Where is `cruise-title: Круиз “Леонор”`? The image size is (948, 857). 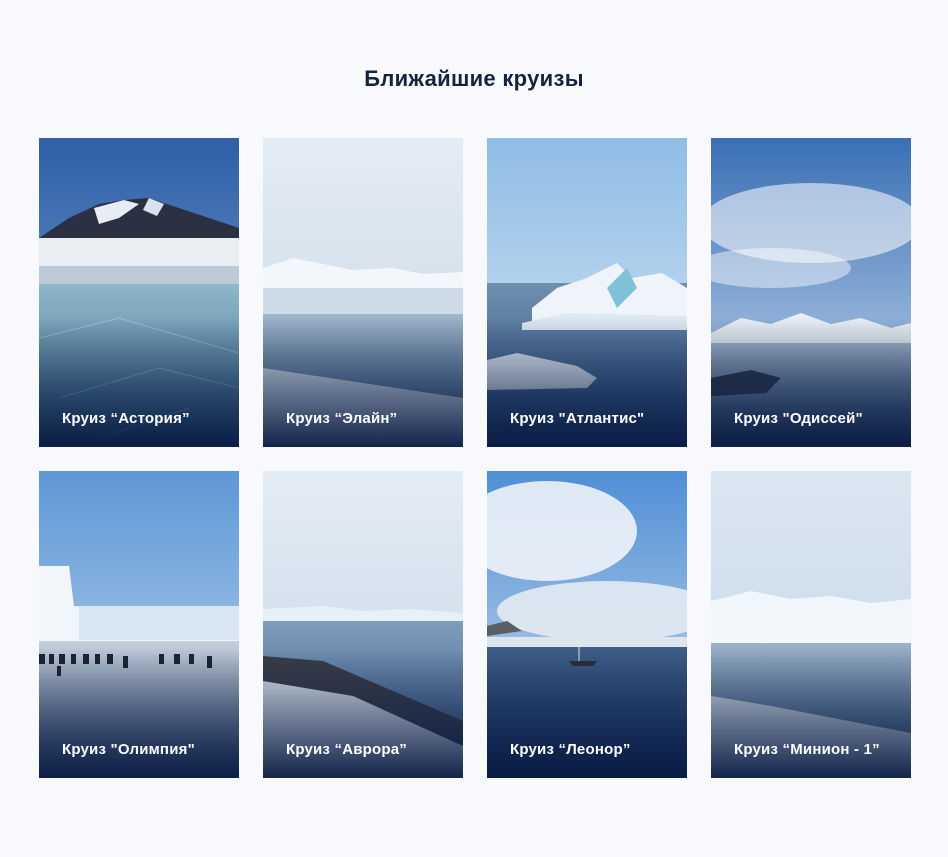
cruise-title: Круиз “Леонор” is located at coordinates (570, 749).